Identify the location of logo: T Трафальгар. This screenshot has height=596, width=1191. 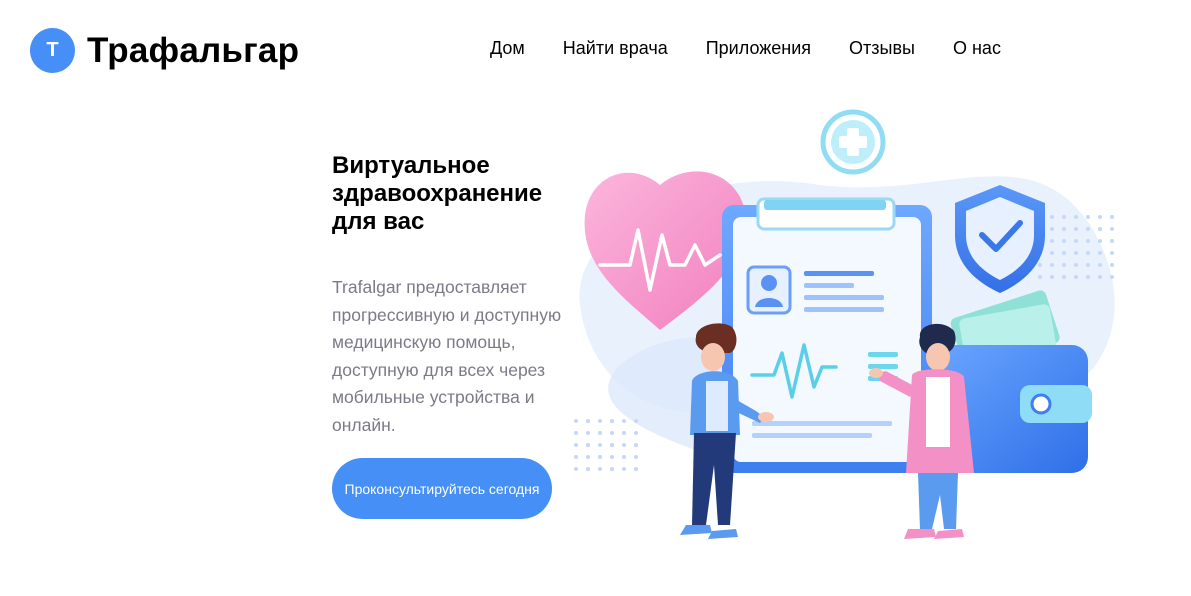
(164, 50).